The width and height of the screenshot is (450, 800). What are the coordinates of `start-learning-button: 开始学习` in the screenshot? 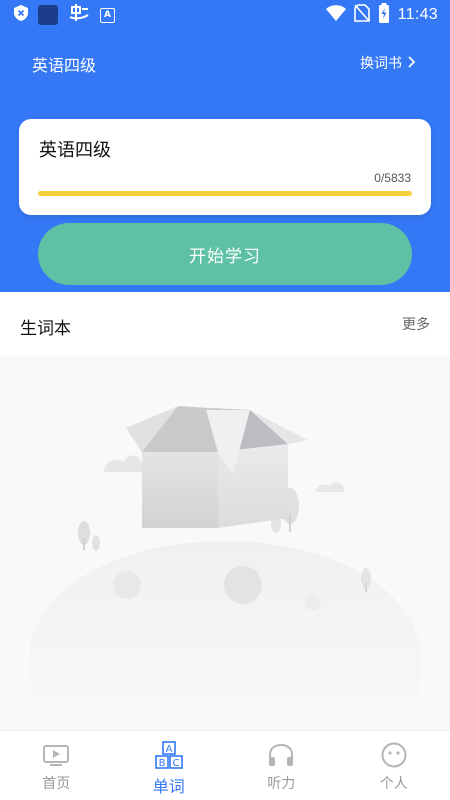 It's located at (225, 254).